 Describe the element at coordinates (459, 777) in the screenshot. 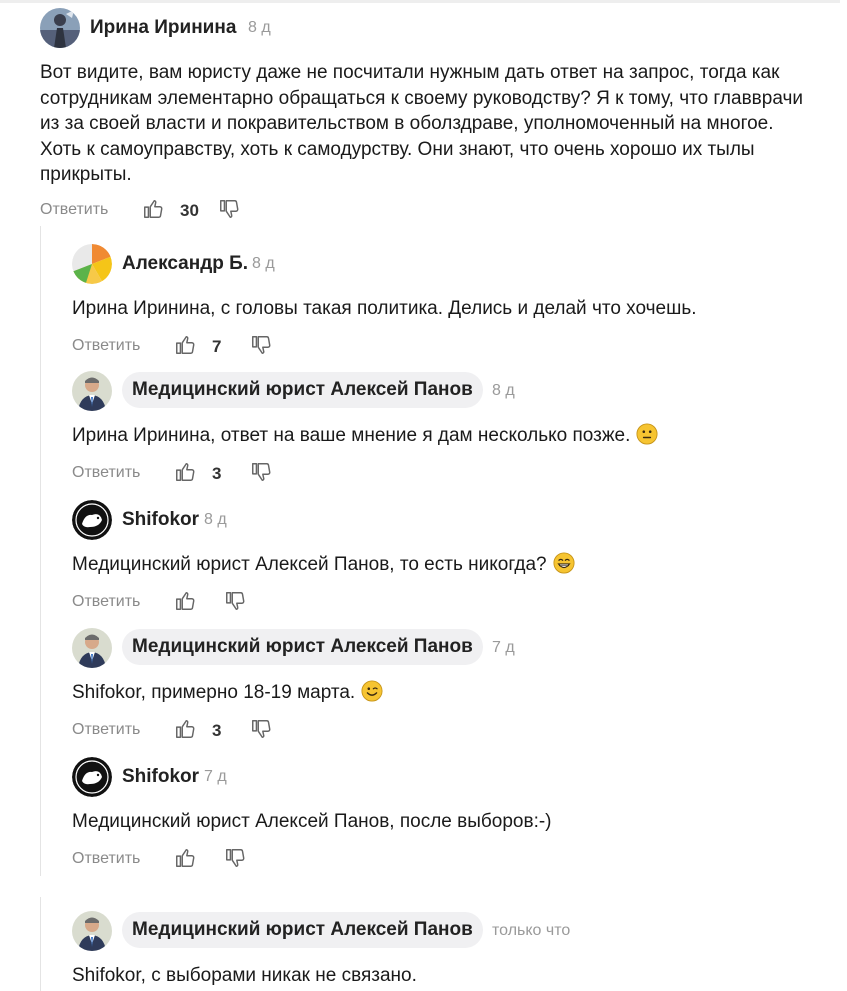

I see `comment-header: Shifokor 7 д` at that location.